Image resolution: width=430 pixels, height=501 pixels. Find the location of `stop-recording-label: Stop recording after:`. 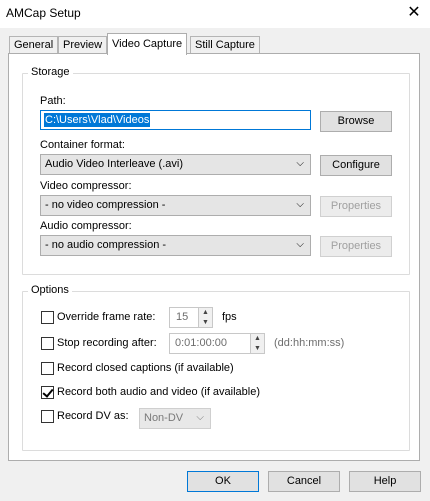

stop-recording-label: Stop recording after: is located at coordinates (107, 343).